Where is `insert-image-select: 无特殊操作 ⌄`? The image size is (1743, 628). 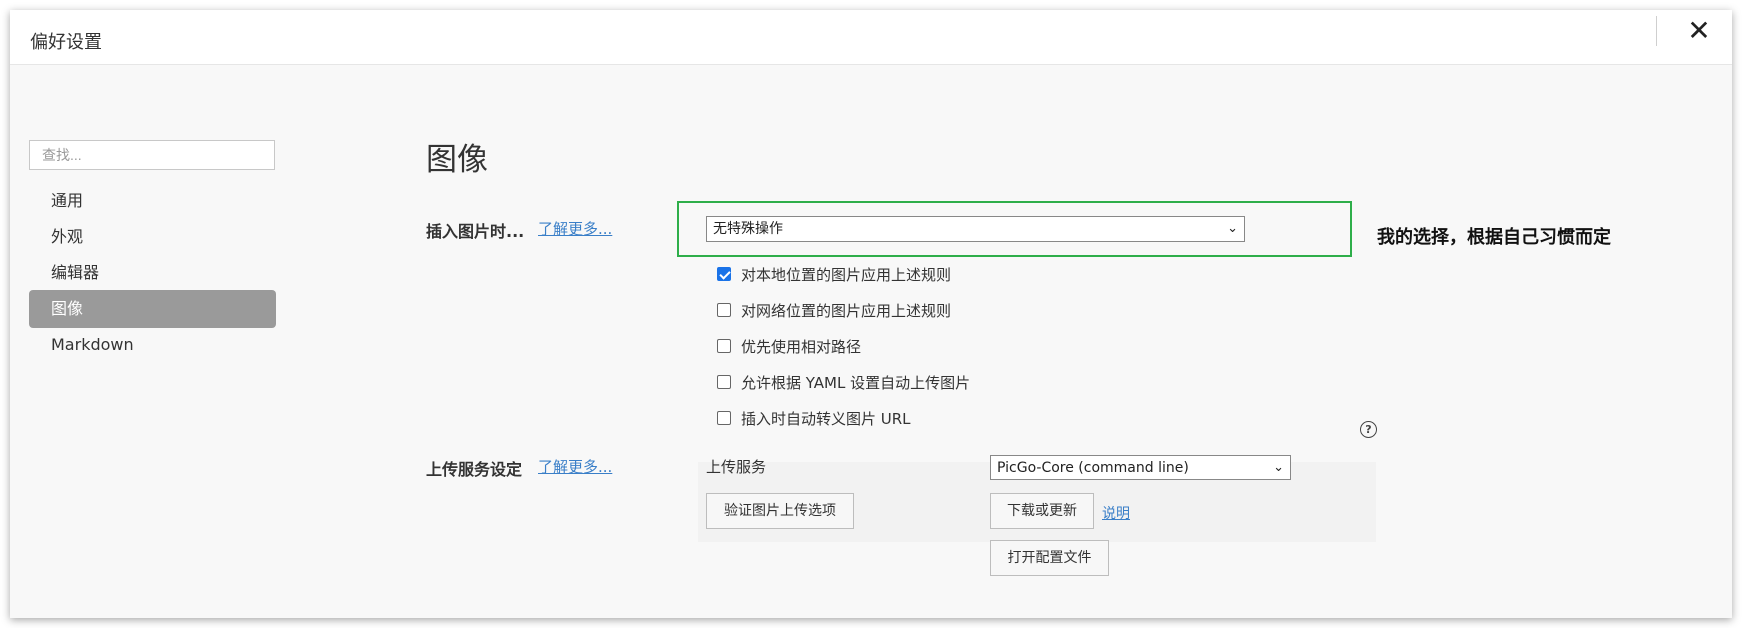
insert-image-select: 无特殊操作 ⌄ is located at coordinates (975, 229).